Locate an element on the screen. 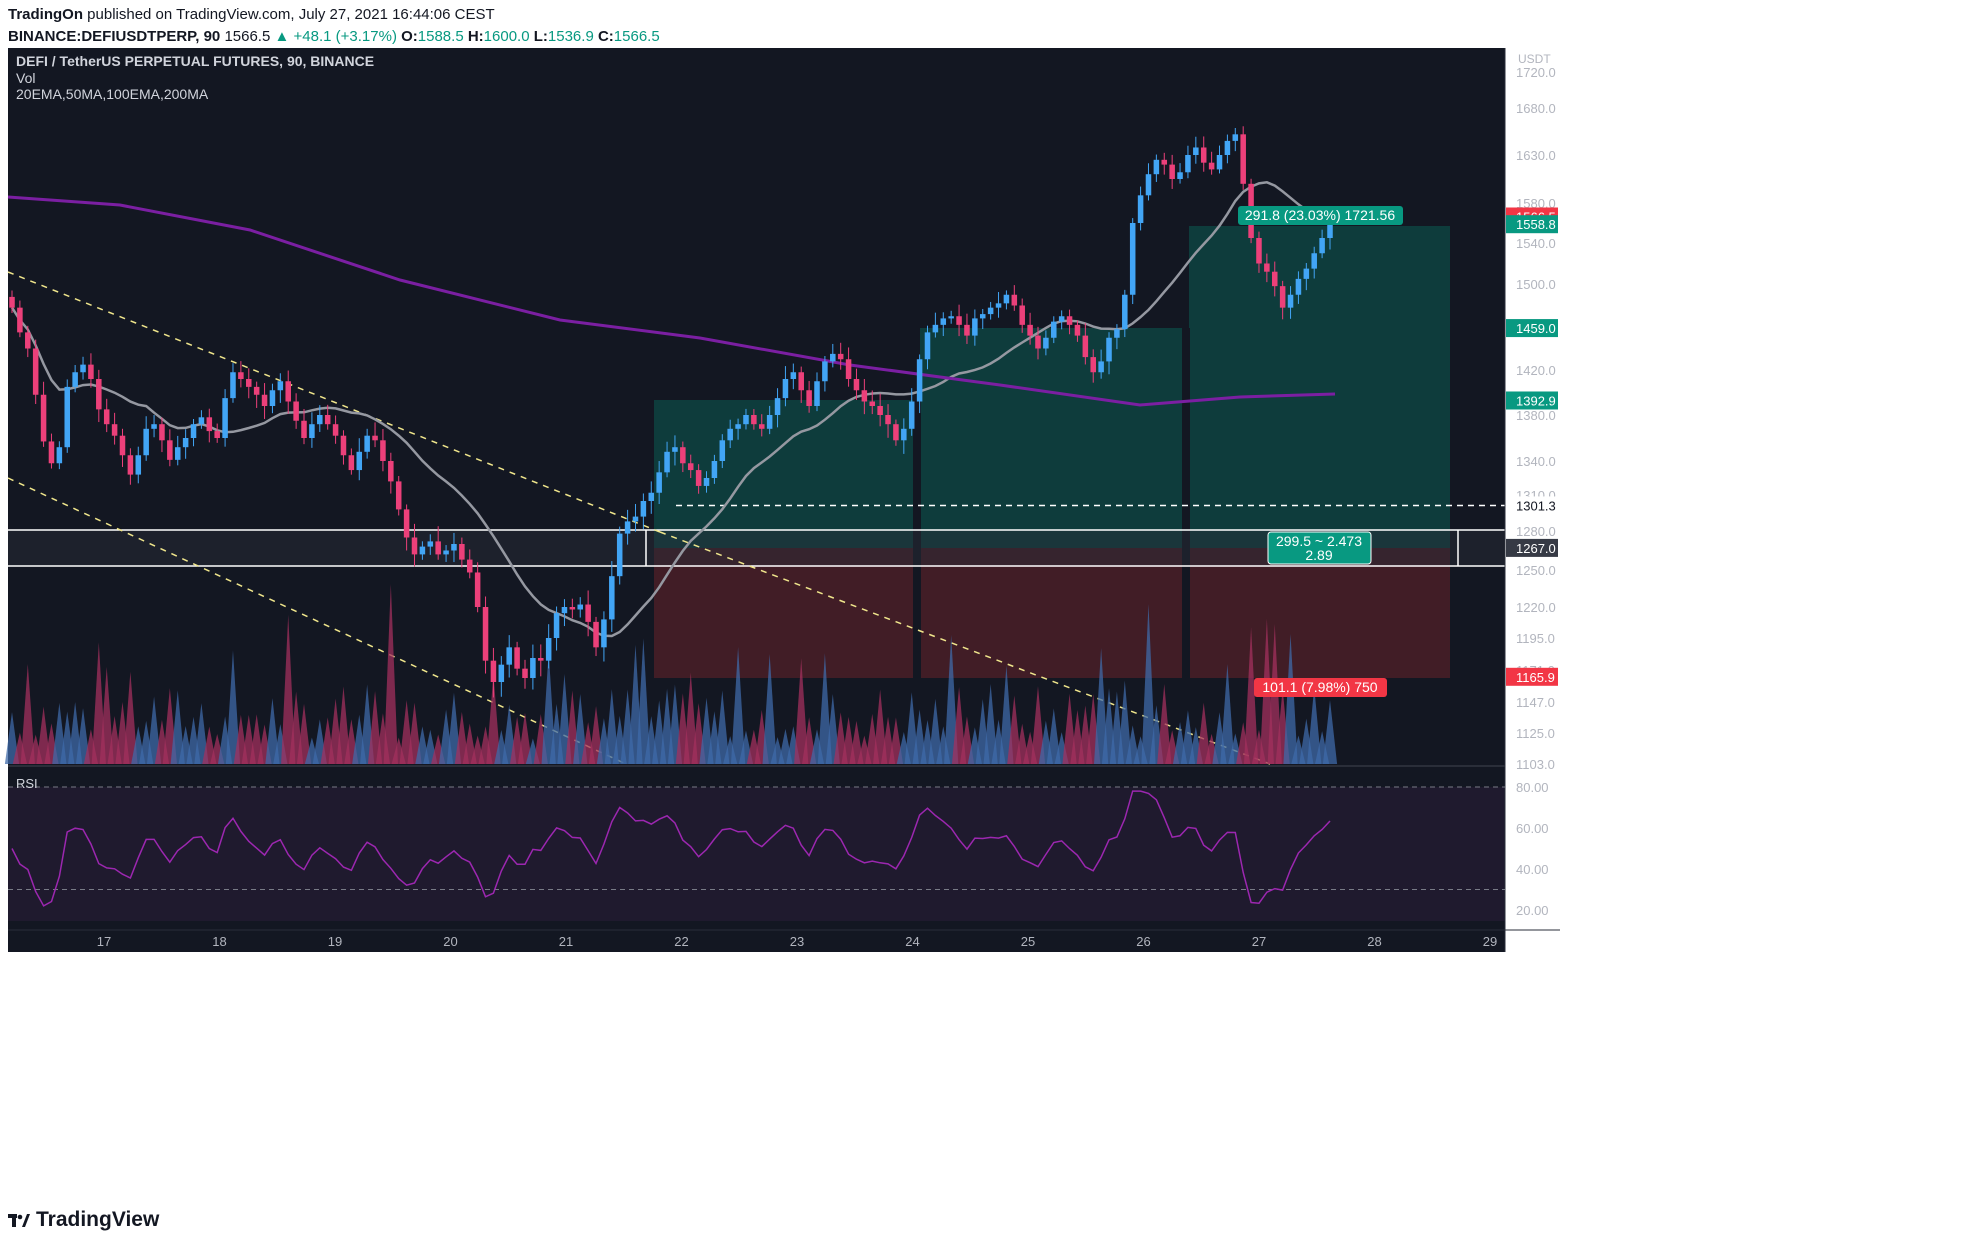 The image size is (1965, 1247). price-label: 1301.3 is located at coordinates (1532, 505).